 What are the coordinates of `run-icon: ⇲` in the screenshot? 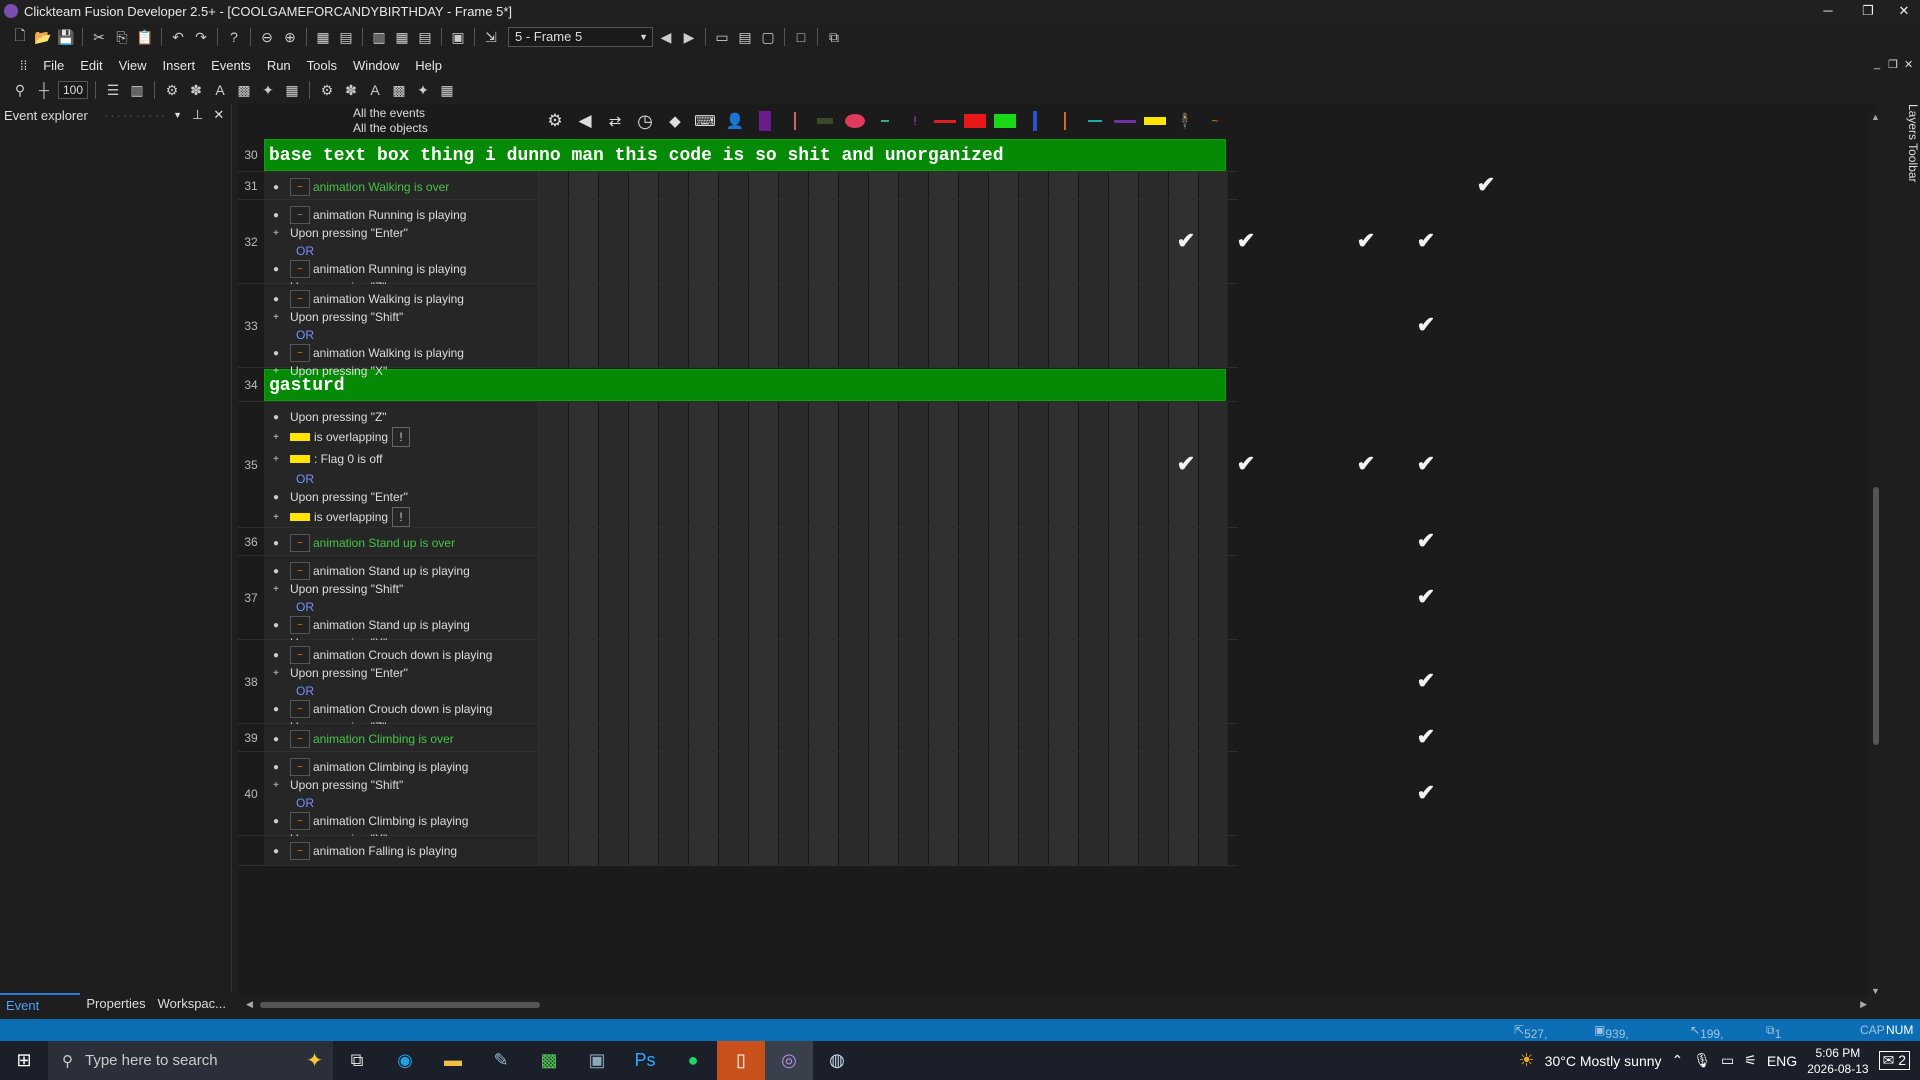 It's located at (491, 37).